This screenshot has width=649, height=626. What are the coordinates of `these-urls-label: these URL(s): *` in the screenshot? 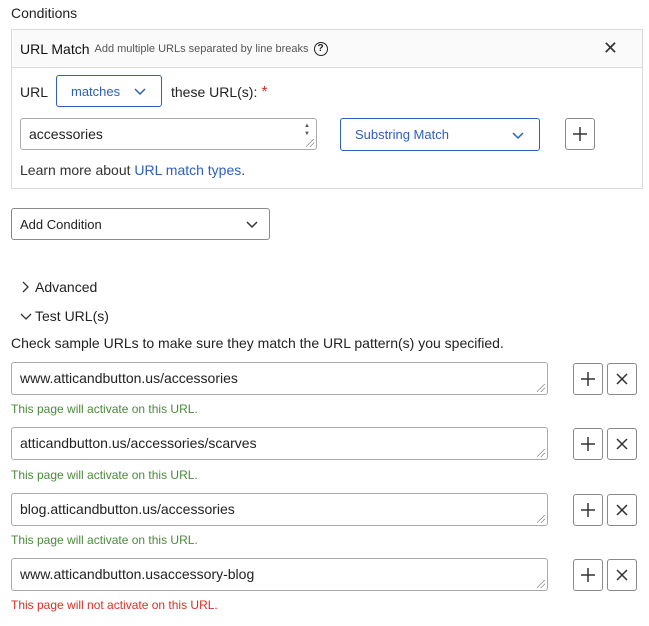 It's located at (219, 93).